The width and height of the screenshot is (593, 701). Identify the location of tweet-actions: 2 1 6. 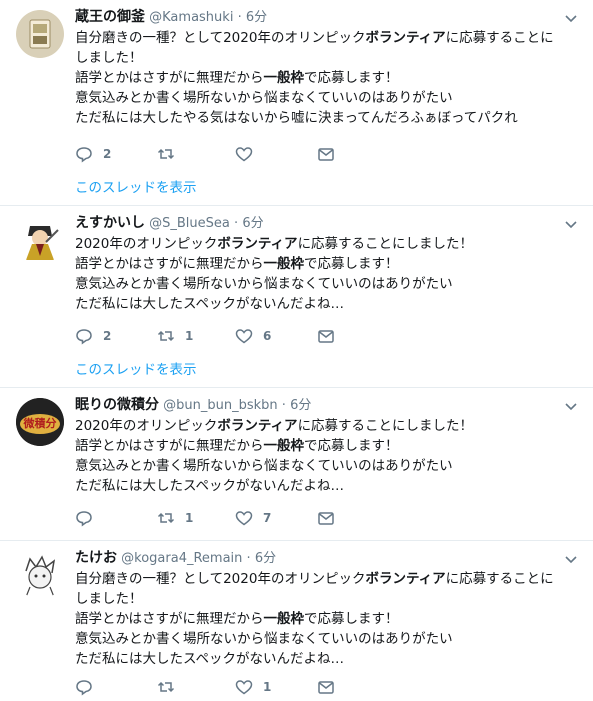
(205, 336).